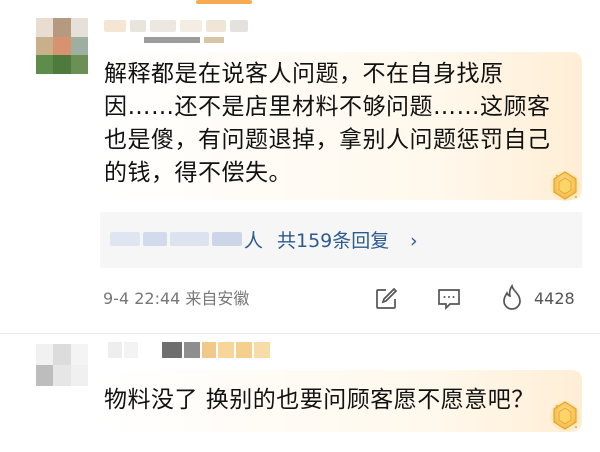 The height and width of the screenshot is (452, 600). I want to click on replies-suffix: 人, so click(254, 241).